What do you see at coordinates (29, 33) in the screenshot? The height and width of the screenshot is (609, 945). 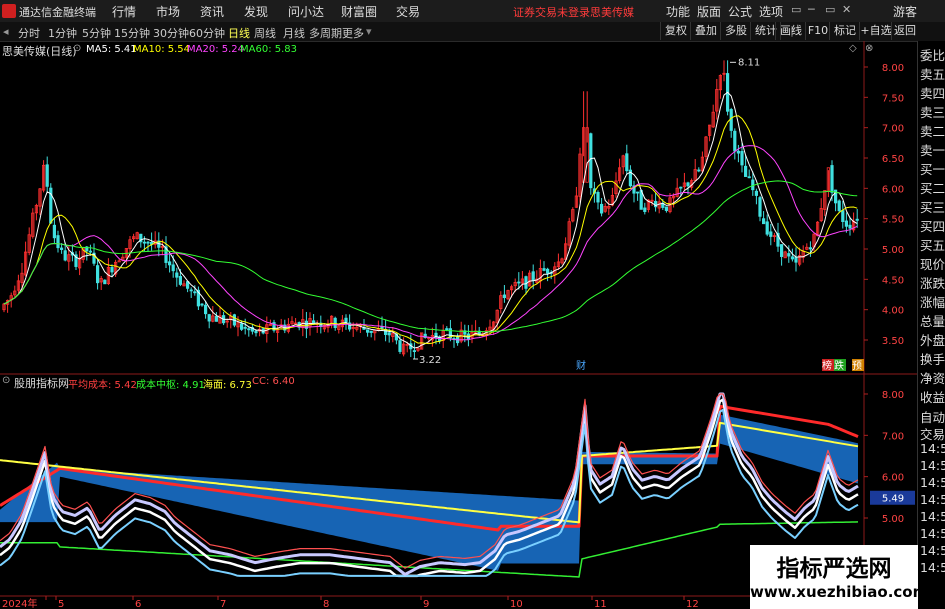 I see `period-tab-timeshare: 分时` at bounding box center [29, 33].